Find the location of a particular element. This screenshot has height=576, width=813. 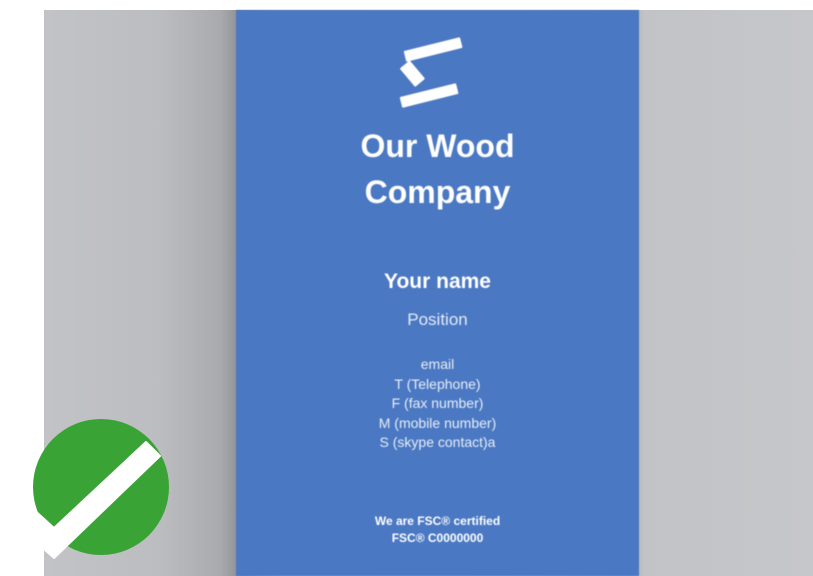

company-name-line1: Our Wood is located at coordinates (437, 146).